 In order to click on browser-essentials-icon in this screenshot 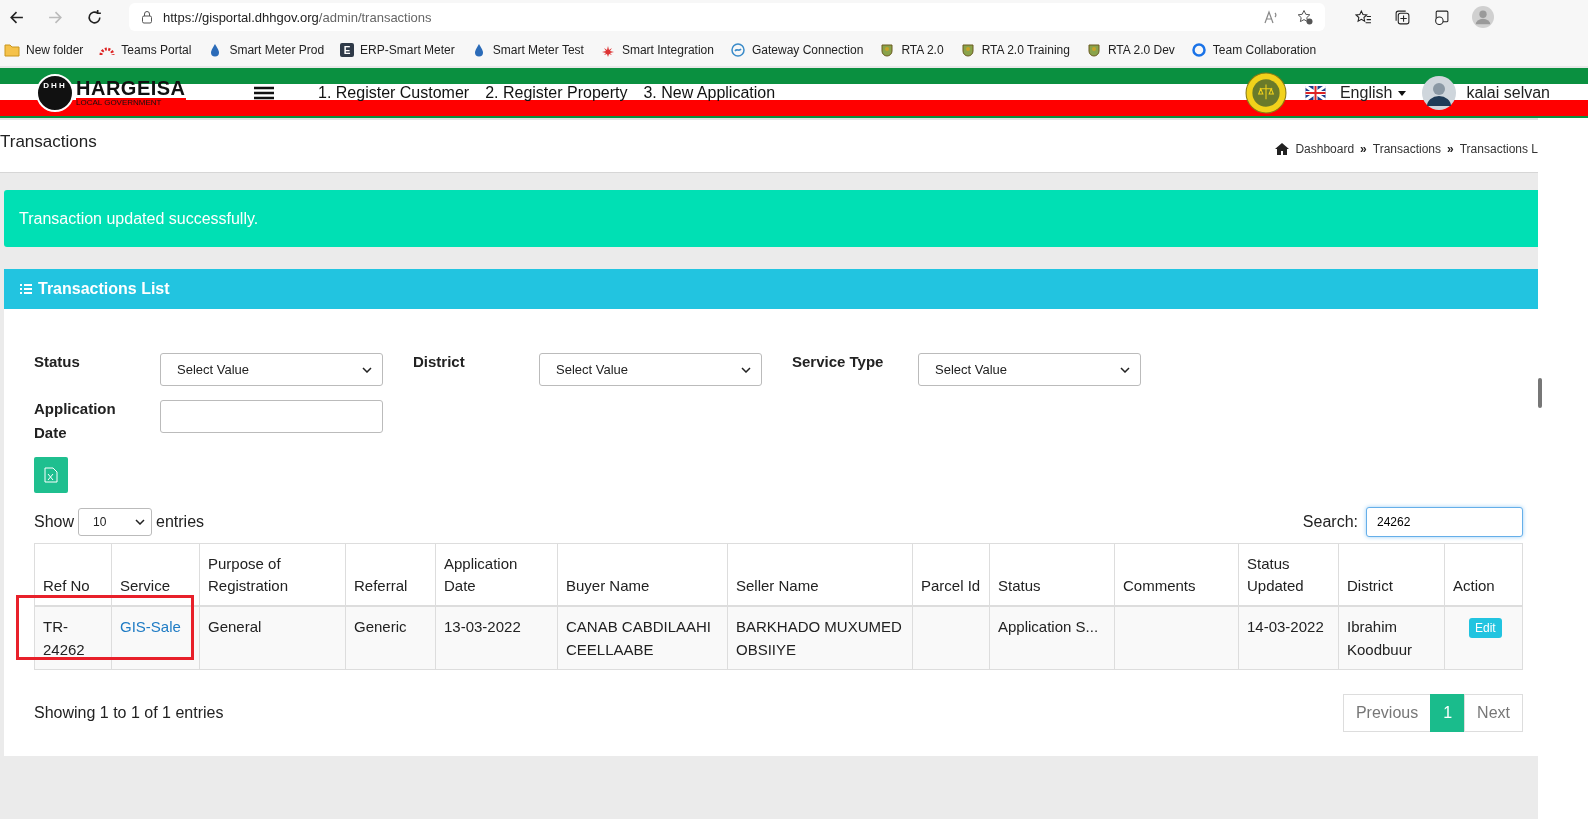, I will do `click(1441, 17)`.